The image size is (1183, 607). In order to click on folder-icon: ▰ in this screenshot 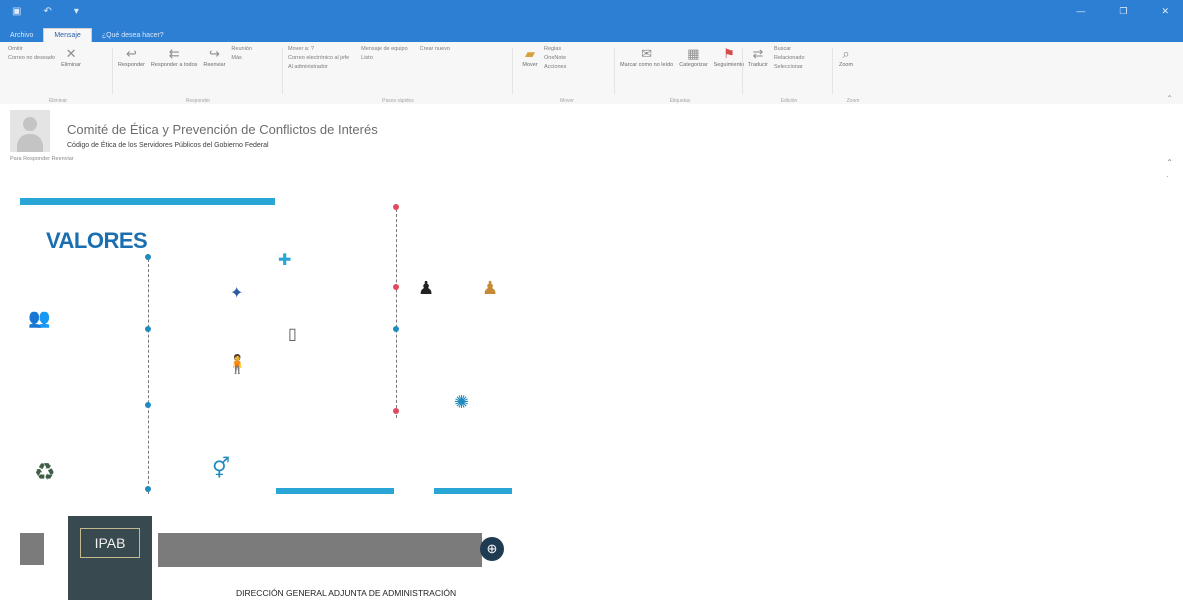, I will do `click(530, 53)`.